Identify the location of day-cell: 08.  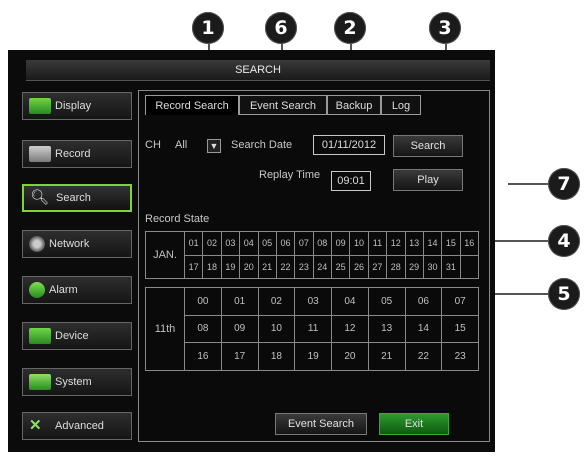
(322, 243).